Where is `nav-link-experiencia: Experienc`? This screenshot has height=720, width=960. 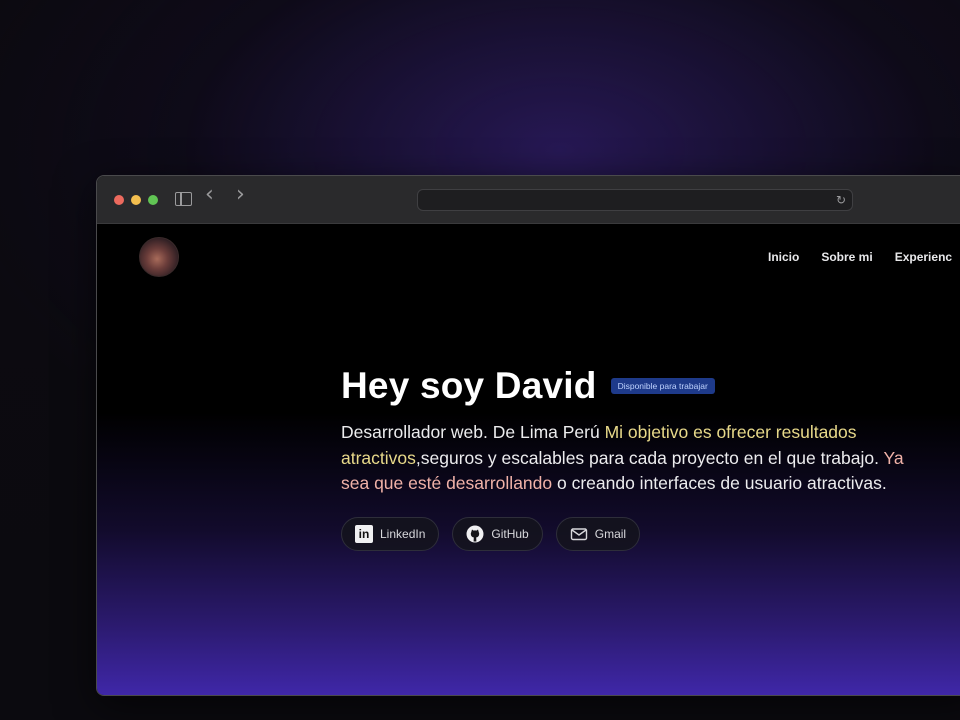
nav-link-experiencia: Experienc is located at coordinates (923, 257).